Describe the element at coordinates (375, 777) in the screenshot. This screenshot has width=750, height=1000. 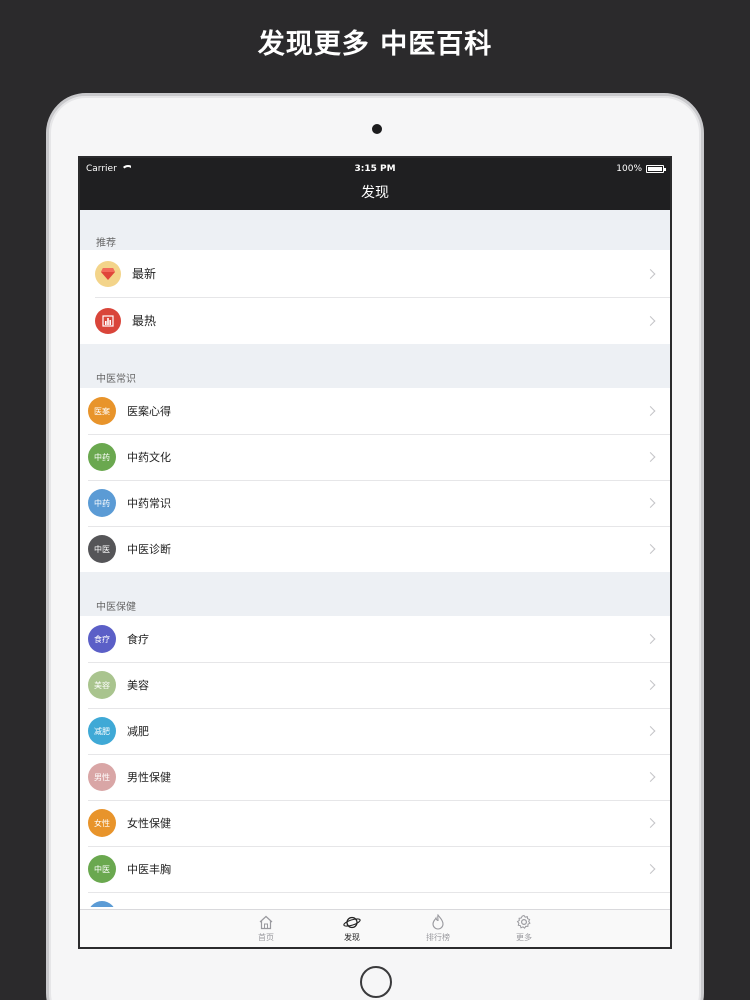
I see `list-item-mens-health: 男性 男性保健` at that location.